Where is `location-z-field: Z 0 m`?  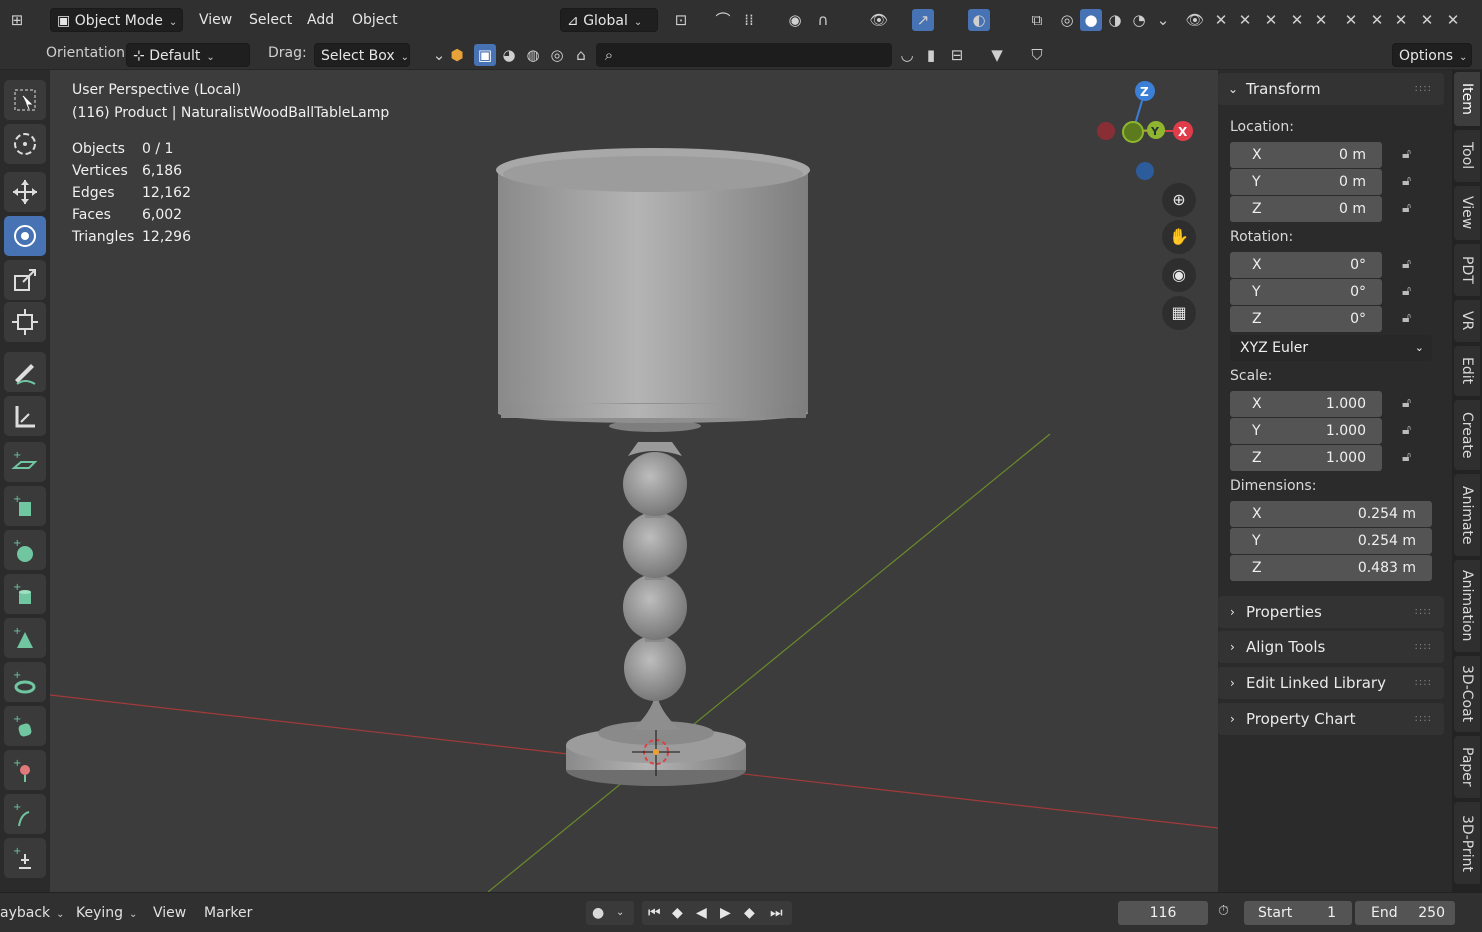
location-z-field: Z 0 m is located at coordinates (1306, 209).